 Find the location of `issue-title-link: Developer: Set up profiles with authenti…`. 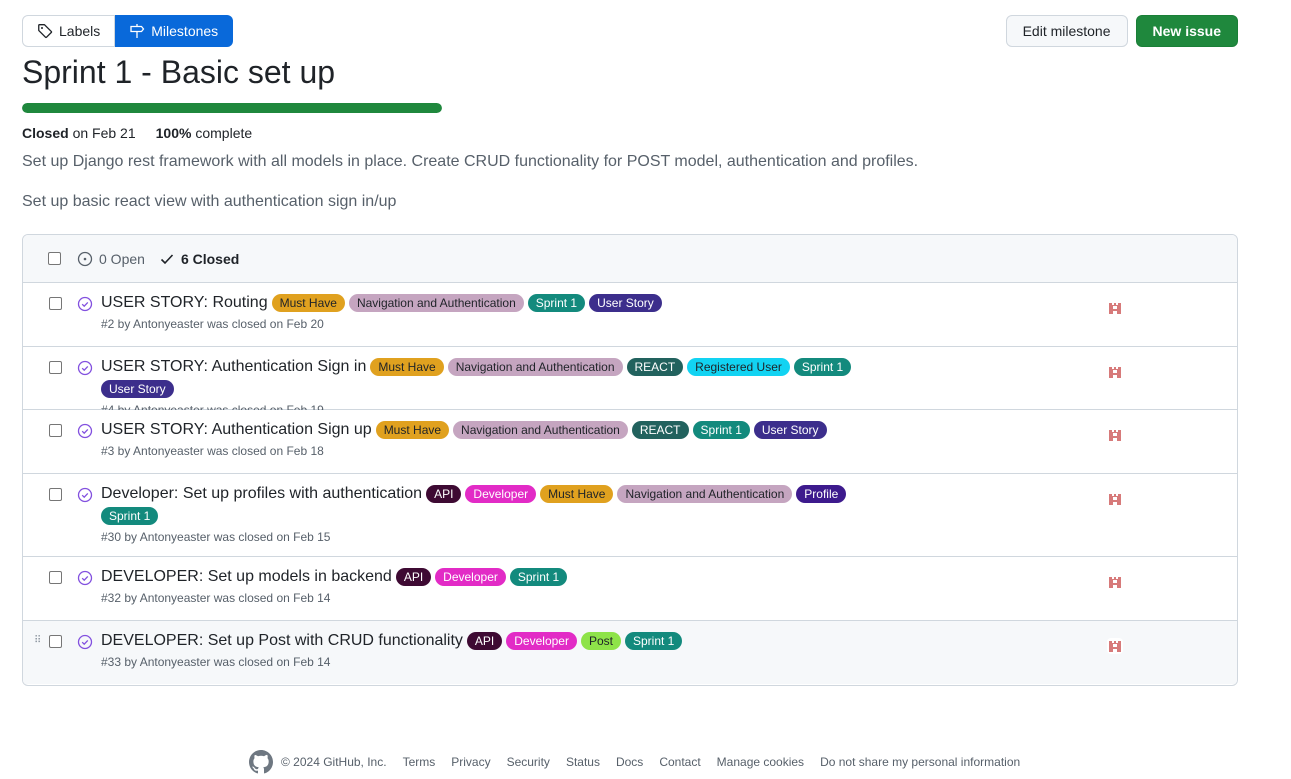

issue-title-link: Developer: Set up profiles with authenti… is located at coordinates (261, 494).